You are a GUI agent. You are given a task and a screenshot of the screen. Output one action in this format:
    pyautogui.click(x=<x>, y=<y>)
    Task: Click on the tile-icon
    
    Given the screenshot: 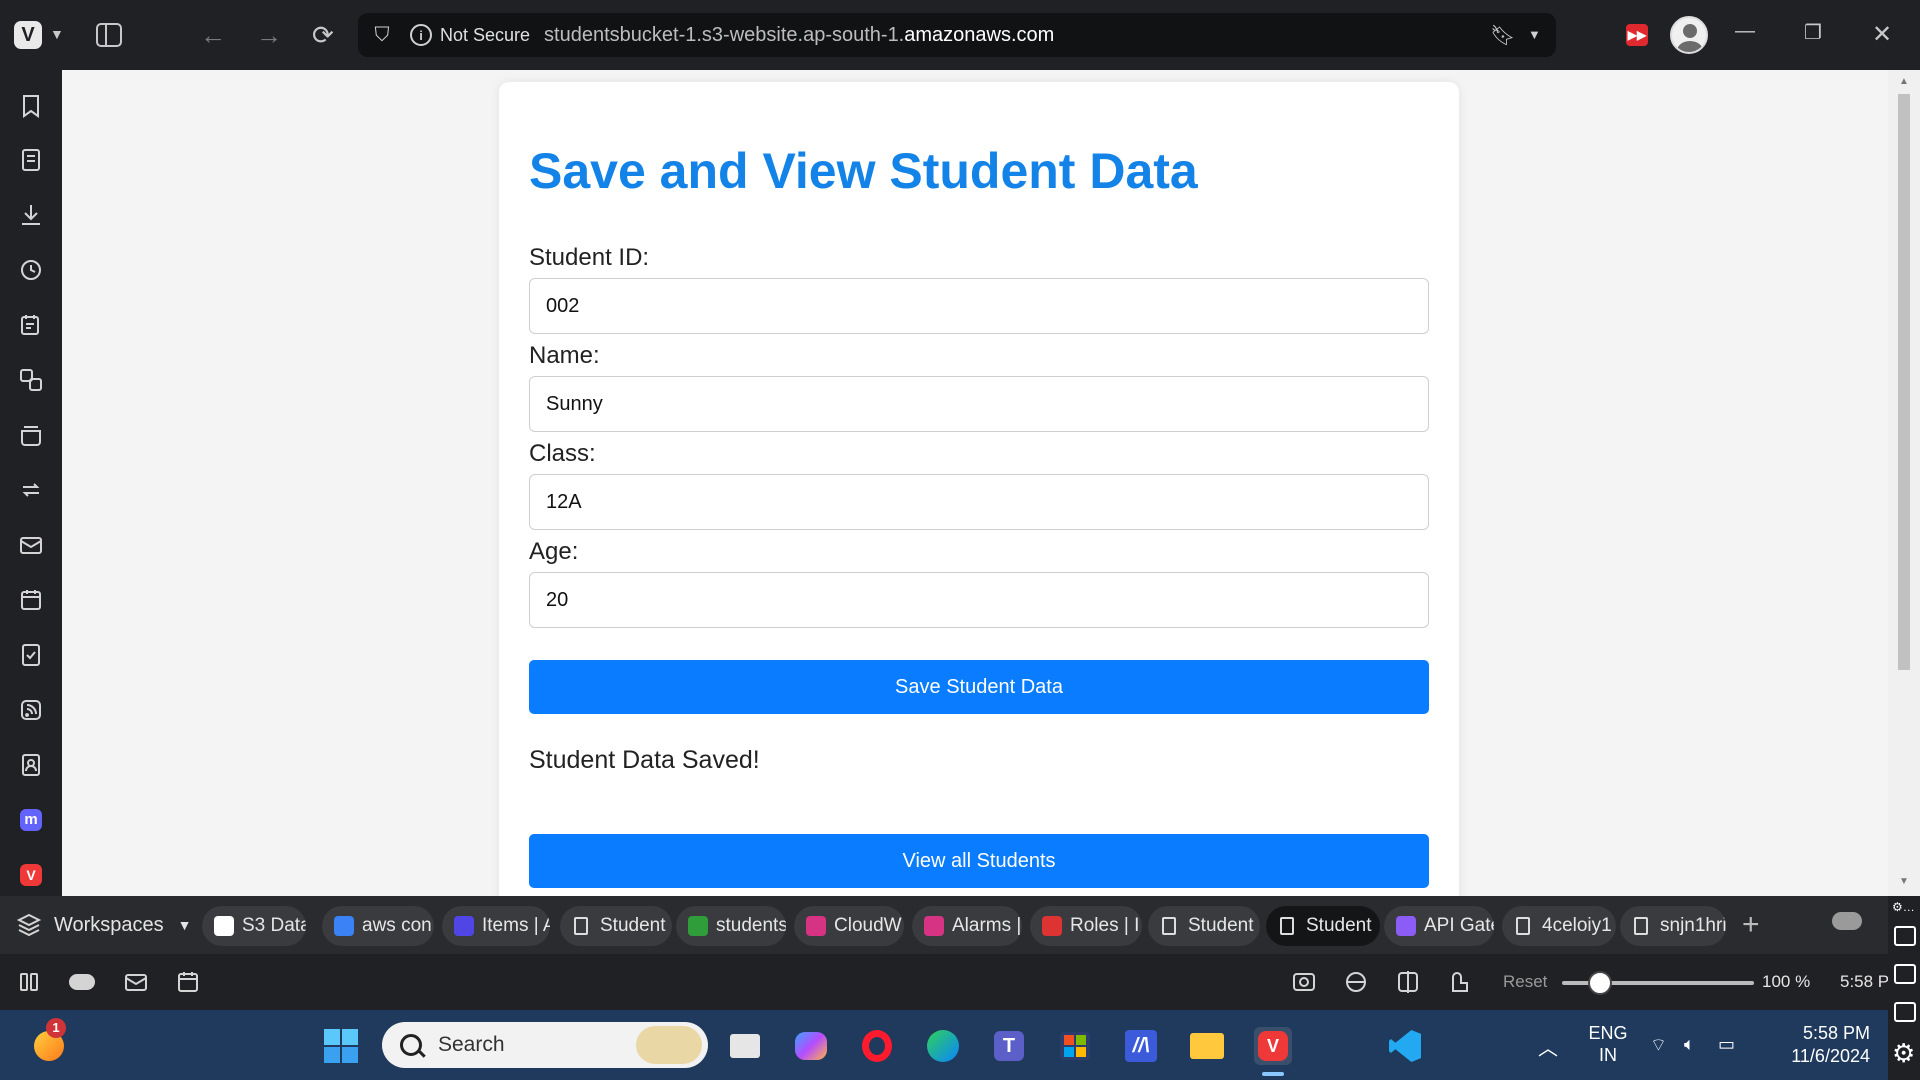 What is the action you would take?
    pyautogui.click(x=1408, y=982)
    